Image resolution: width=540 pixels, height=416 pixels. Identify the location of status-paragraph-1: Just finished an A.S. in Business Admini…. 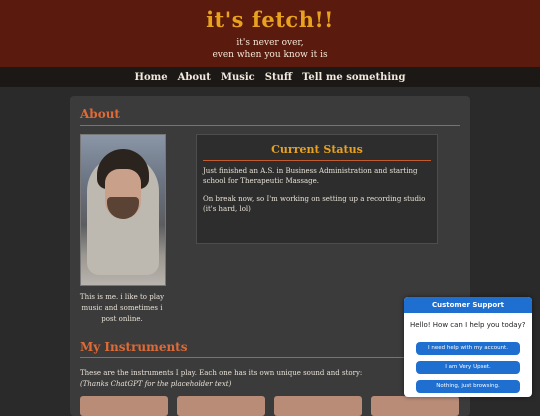
(310, 176).